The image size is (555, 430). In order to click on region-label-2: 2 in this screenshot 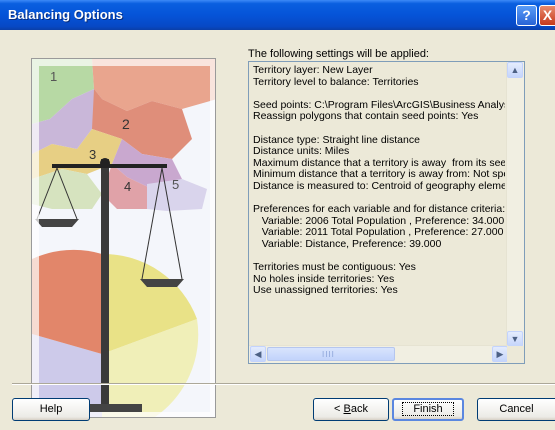, I will do `click(126, 124)`.